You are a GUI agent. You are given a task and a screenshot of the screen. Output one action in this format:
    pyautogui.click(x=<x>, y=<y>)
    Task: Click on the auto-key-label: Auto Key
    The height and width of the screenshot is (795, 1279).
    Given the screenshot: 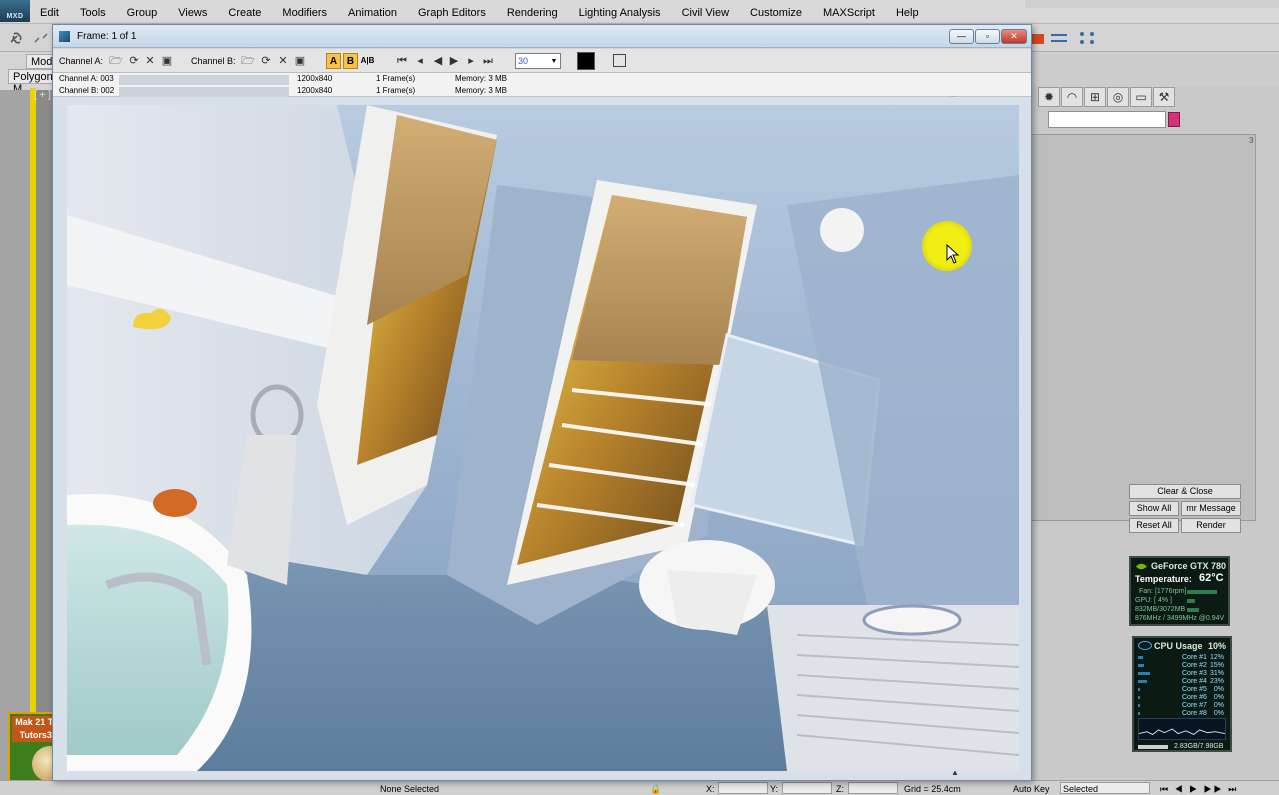 What is the action you would take?
    pyautogui.click(x=1031, y=789)
    